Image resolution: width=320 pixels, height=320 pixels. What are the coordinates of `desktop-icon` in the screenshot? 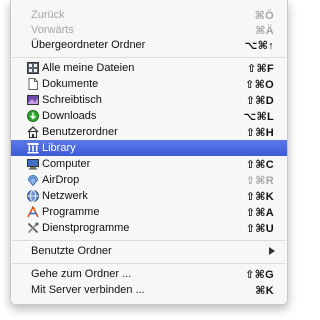 It's located at (33, 100).